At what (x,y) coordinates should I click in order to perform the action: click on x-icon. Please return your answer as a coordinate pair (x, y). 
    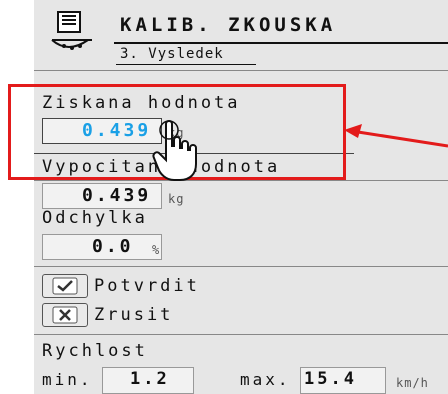
    Looking at the image, I should click on (65, 315).